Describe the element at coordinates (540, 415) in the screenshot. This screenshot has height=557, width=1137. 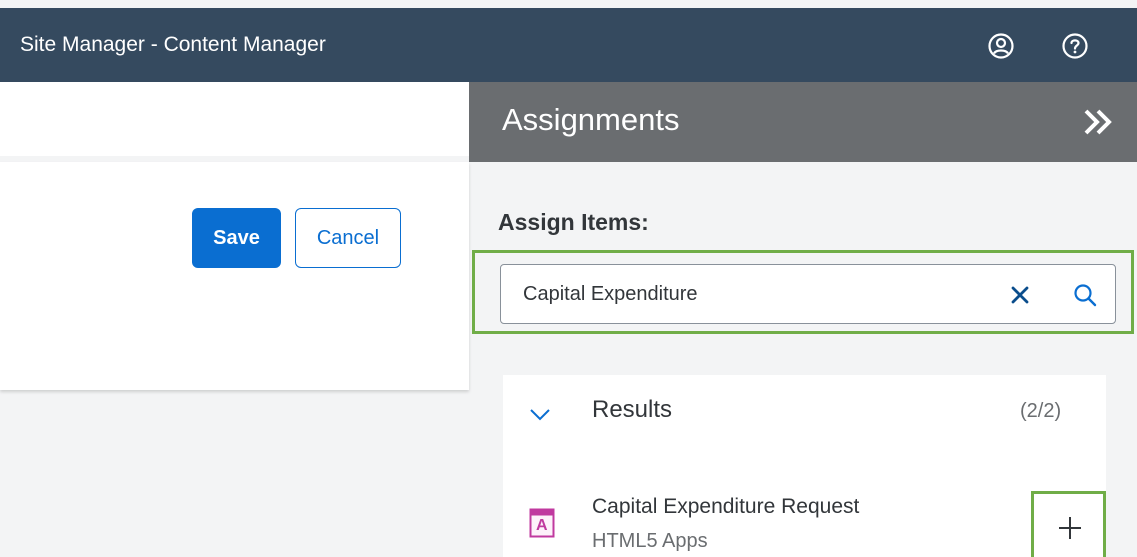
I see `chevron-down-icon` at that location.